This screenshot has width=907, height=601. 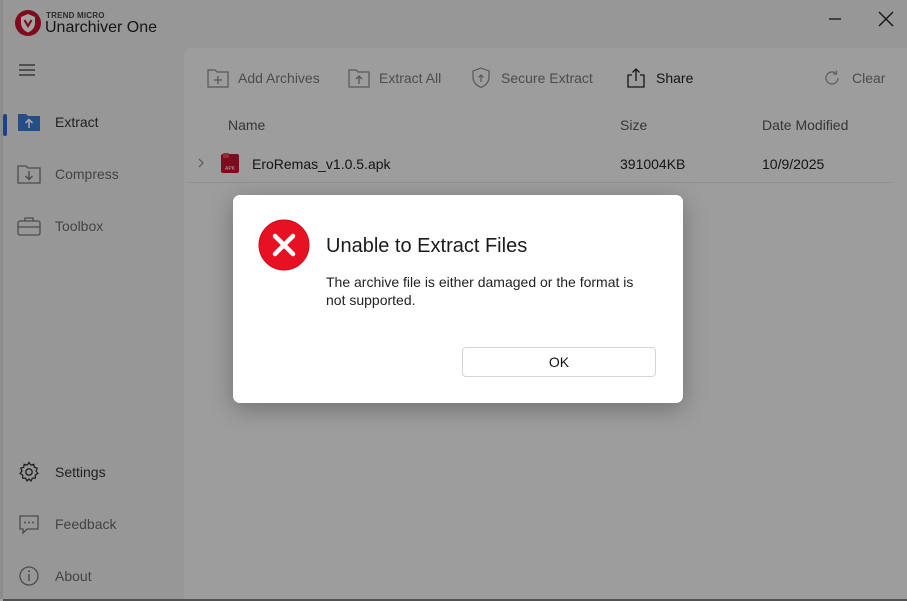 I want to click on error-icon, so click(x=284, y=245).